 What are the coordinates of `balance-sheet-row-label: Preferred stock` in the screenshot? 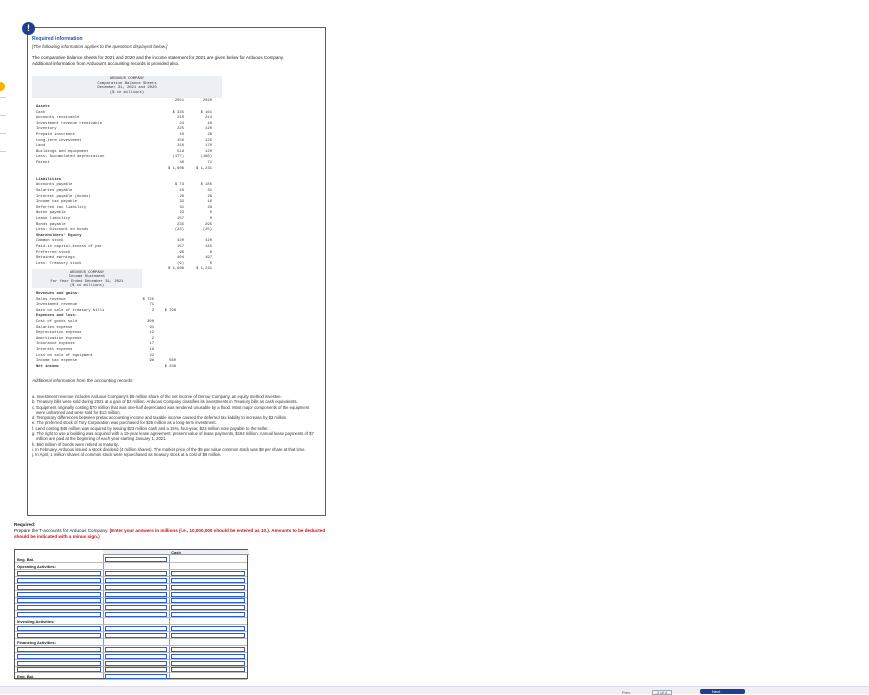 It's located at (53, 252).